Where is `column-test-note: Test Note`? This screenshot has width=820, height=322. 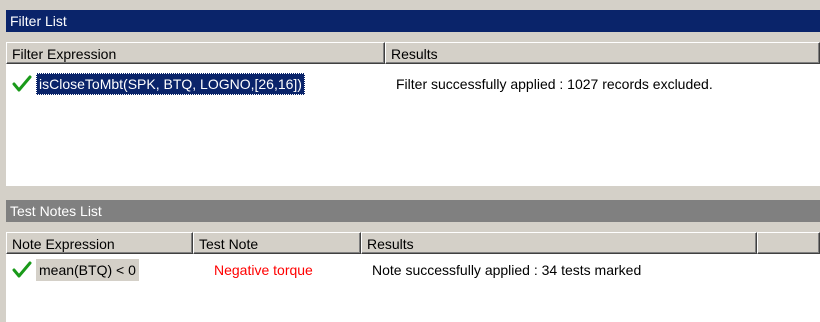
column-test-note: Test Note is located at coordinates (277, 243).